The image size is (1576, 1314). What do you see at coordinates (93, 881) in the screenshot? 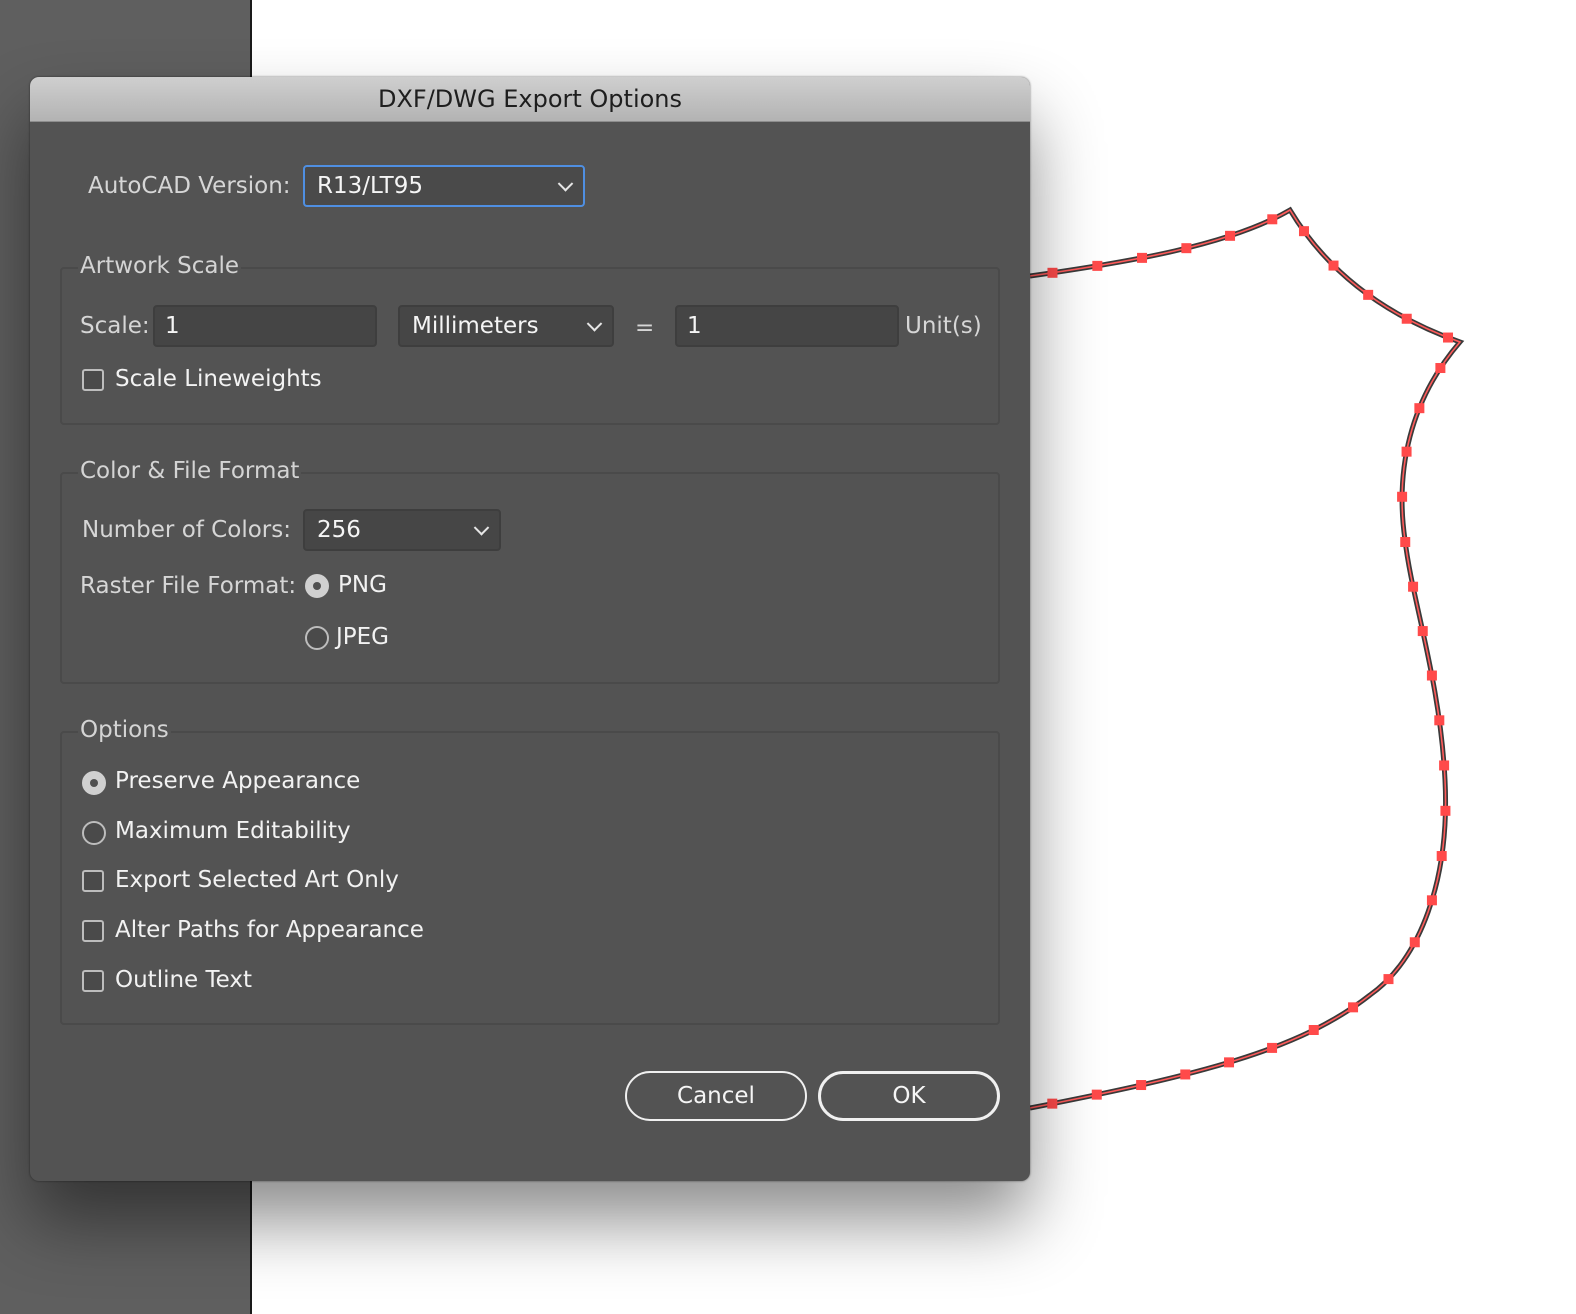
I see `export-selected-art-only-checkbox` at bounding box center [93, 881].